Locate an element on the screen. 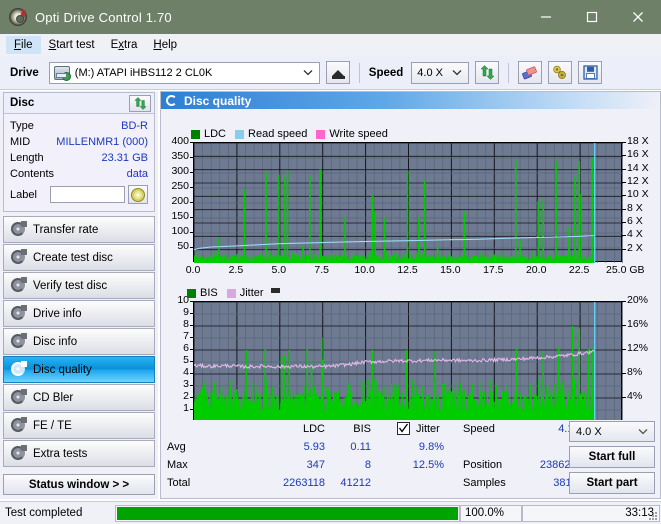  sidebar-item-cd-bler: CD Bler is located at coordinates (79, 397).